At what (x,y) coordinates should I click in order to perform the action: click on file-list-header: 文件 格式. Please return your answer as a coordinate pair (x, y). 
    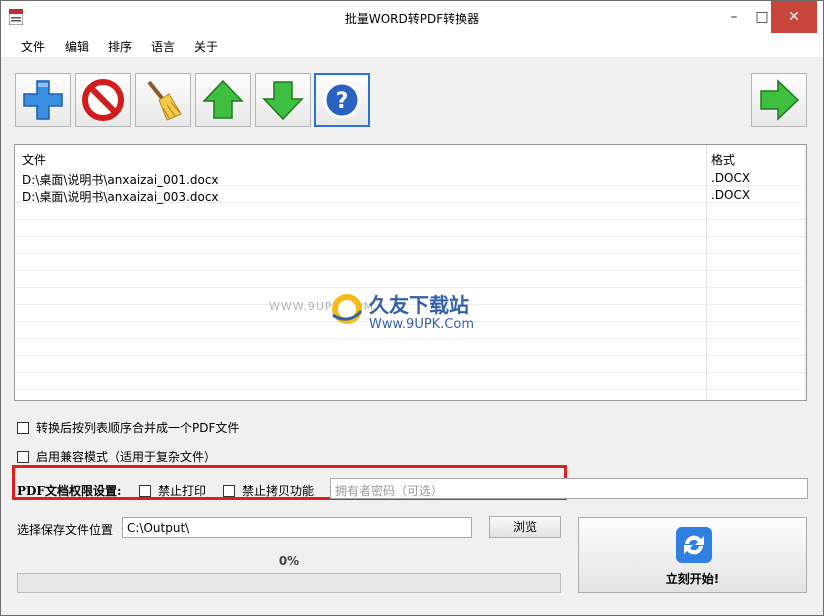
    Looking at the image, I should click on (410, 158).